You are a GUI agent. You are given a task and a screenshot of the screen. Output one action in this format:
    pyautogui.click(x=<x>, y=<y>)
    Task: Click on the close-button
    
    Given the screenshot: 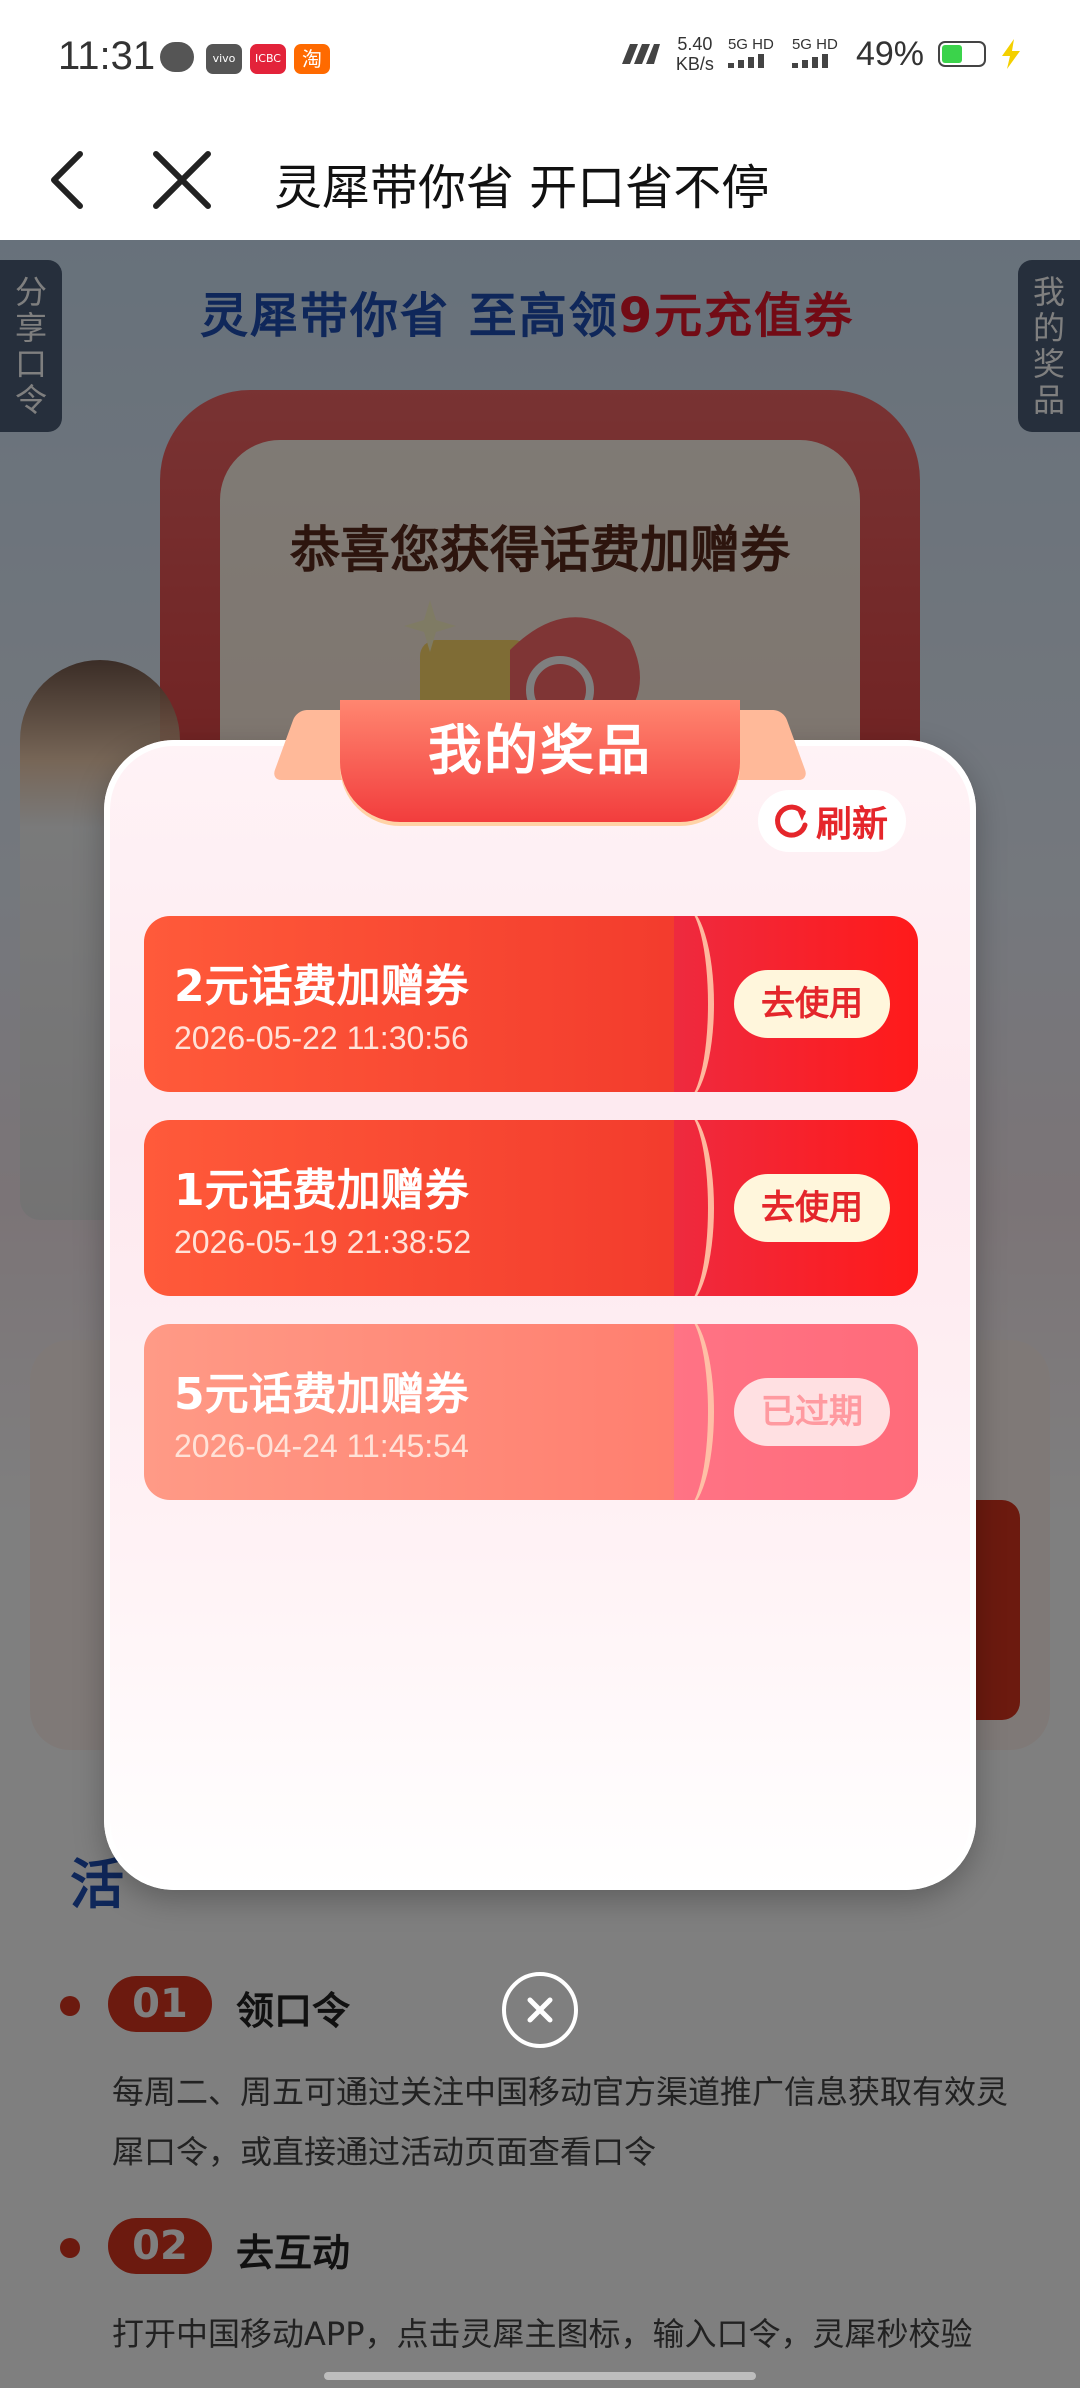 What is the action you would take?
    pyautogui.click(x=182, y=180)
    